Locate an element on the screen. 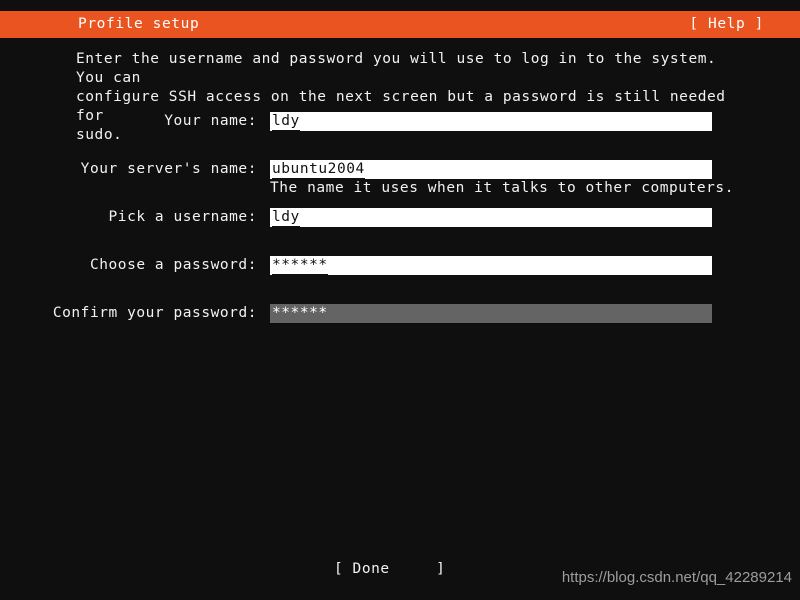  input-server-name: ubuntu2004 is located at coordinates (491, 169).